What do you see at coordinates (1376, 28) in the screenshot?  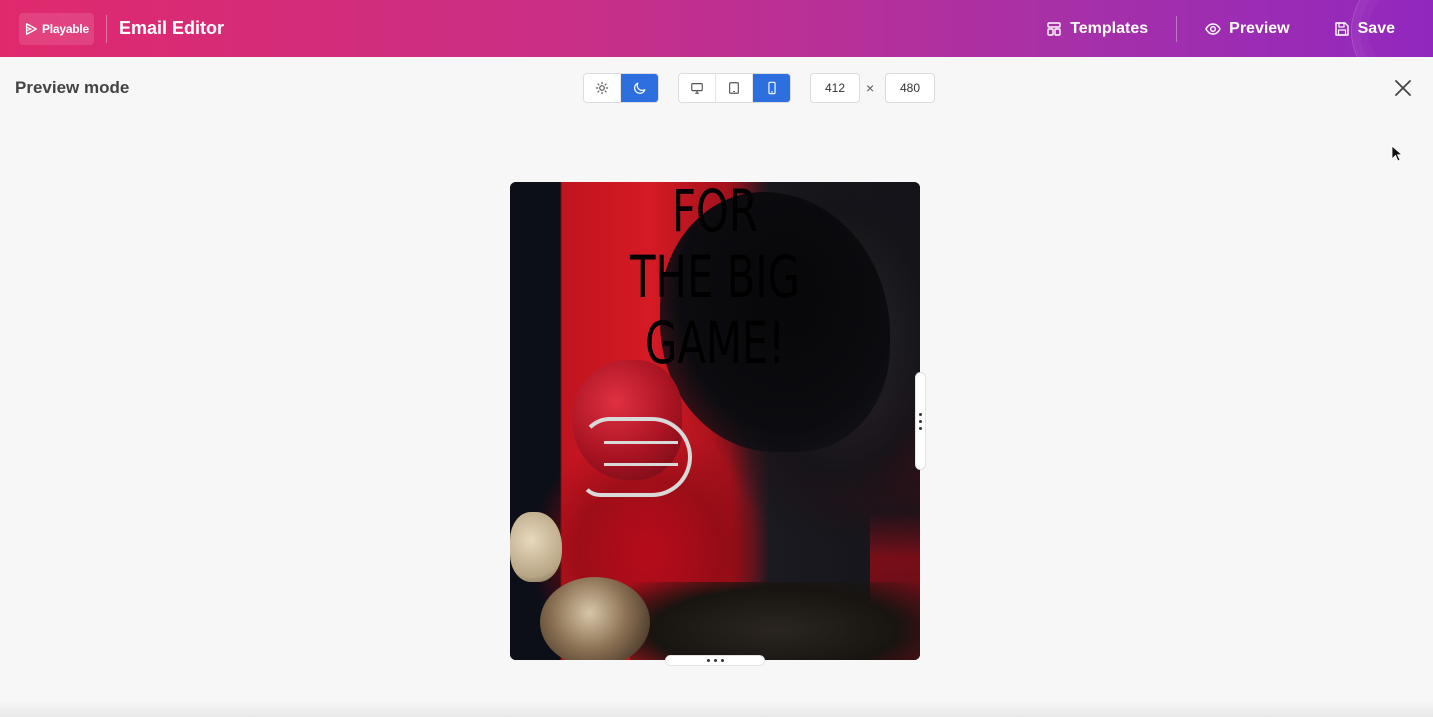 I see `save-label: Save` at bounding box center [1376, 28].